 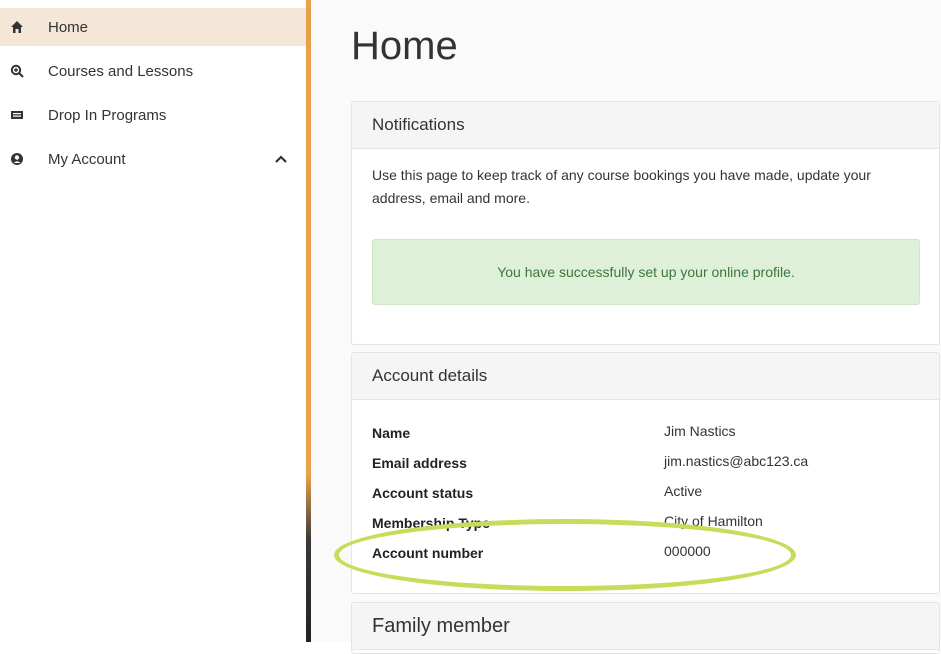 I want to click on detail-row-name: Name Jim Nastics, so click(x=642, y=439).